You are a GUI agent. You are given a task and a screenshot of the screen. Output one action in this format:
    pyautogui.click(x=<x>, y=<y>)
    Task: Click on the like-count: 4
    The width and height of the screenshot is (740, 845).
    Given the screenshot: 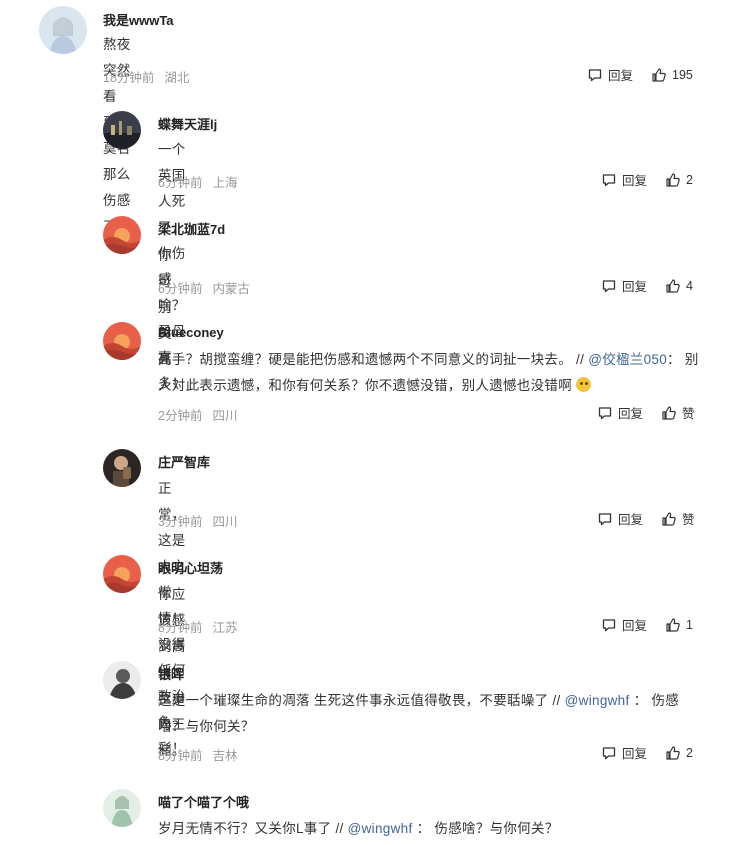 What is the action you would take?
    pyautogui.click(x=689, y=286)
    